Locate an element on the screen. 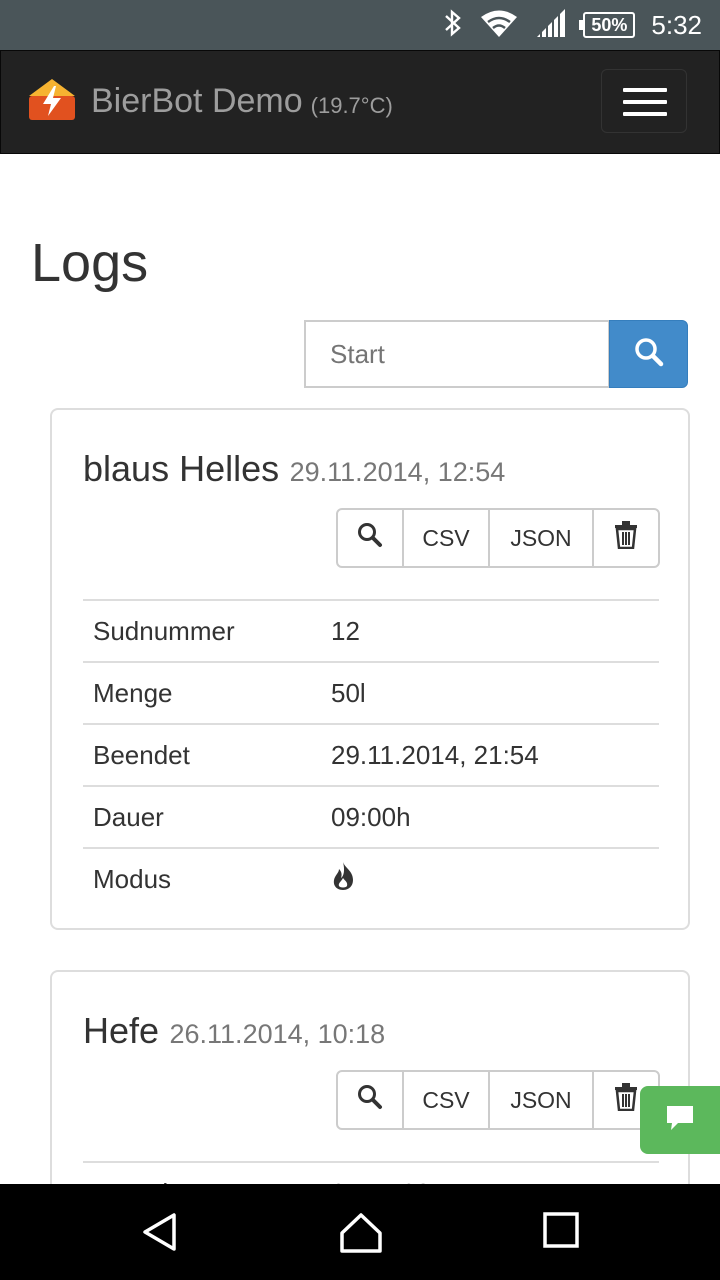 This screenshot has width=720, height=1280. table-row: Dauer 09:00h is located at coordinates (371, 816).